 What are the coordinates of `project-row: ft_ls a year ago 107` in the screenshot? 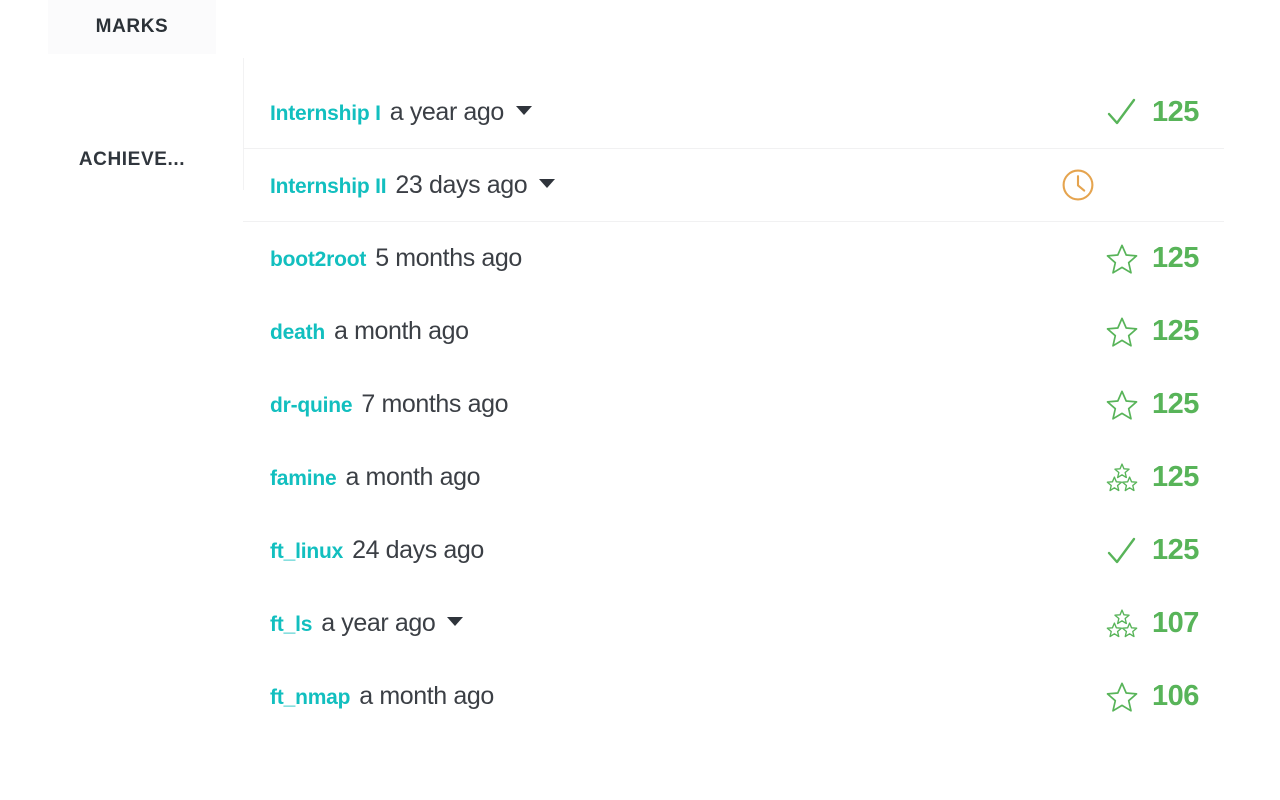 It's located at (733, 623).